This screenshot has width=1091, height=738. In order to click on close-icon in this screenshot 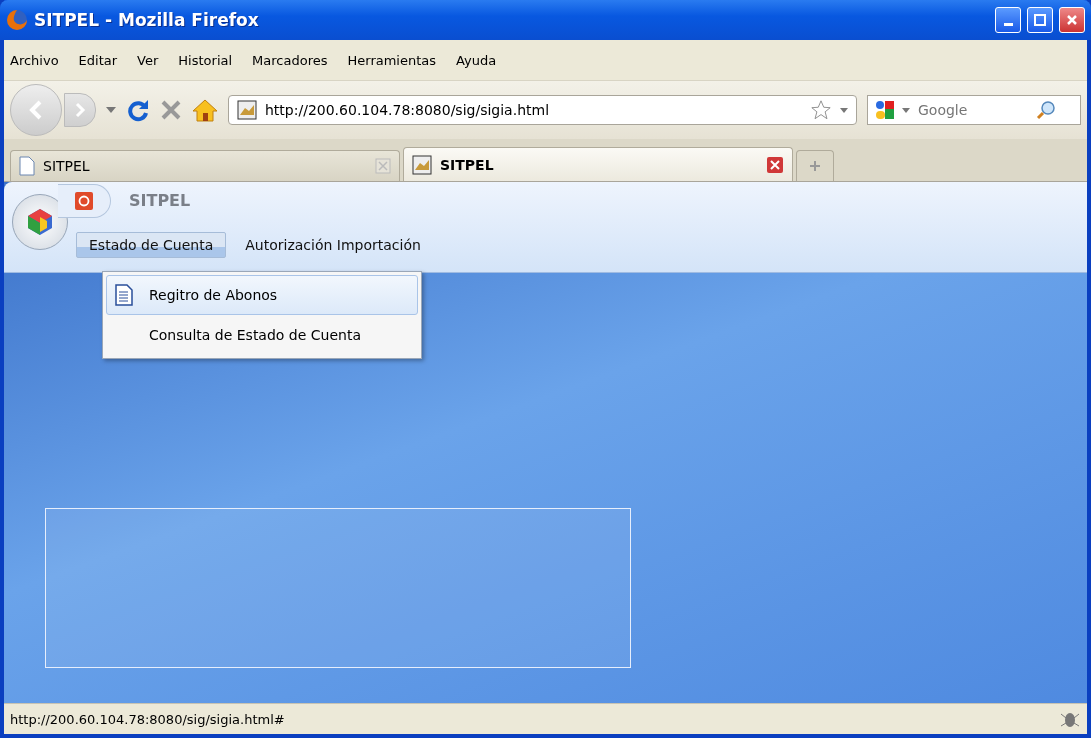, I will do `click(1072, 20)`.